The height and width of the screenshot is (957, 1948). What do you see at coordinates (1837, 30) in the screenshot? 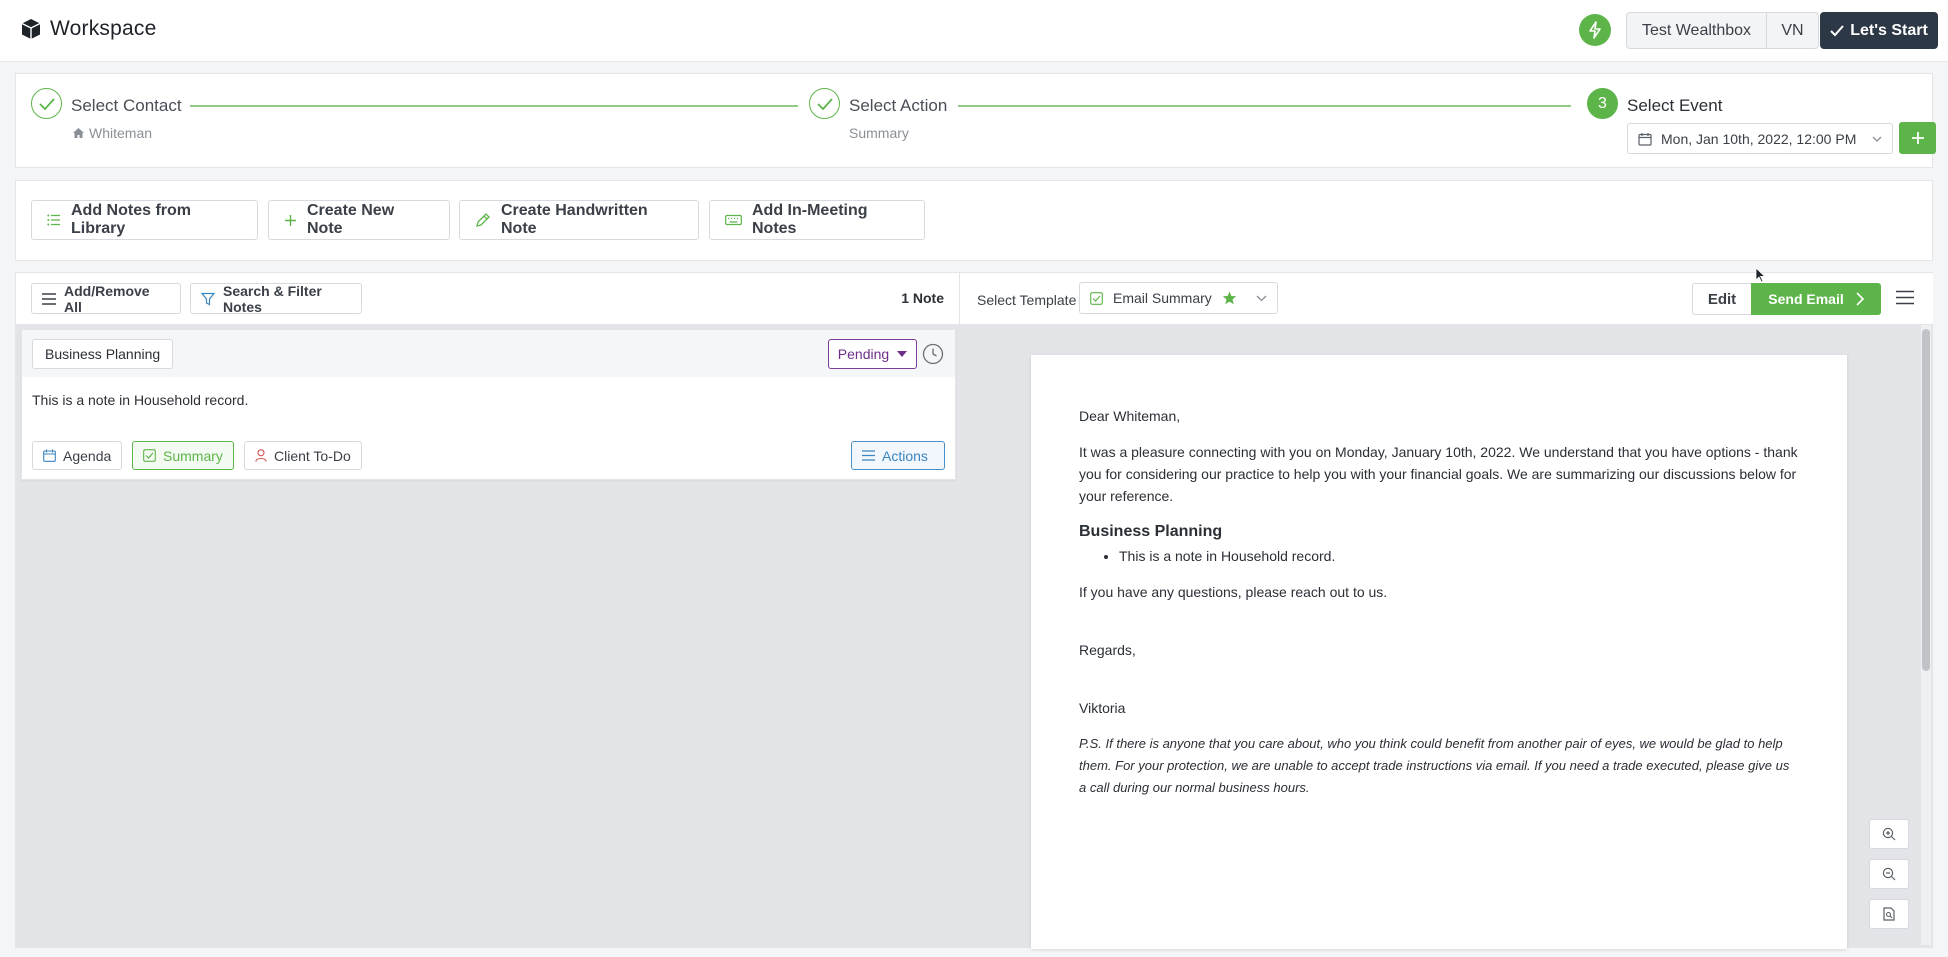
I see `check-icon` at bounding box center [1837, 30].